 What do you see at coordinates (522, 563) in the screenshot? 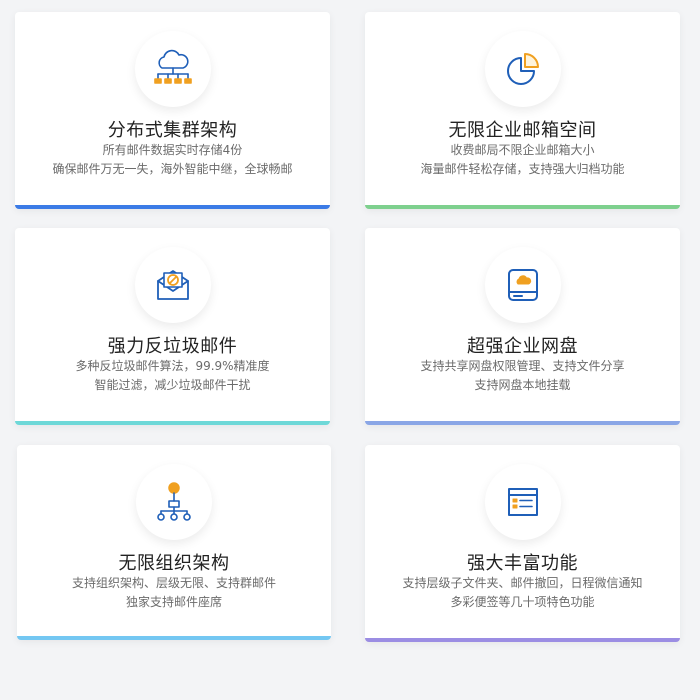
I see `feature-title: 强大丰富功能` at bounding box center [522, 563].